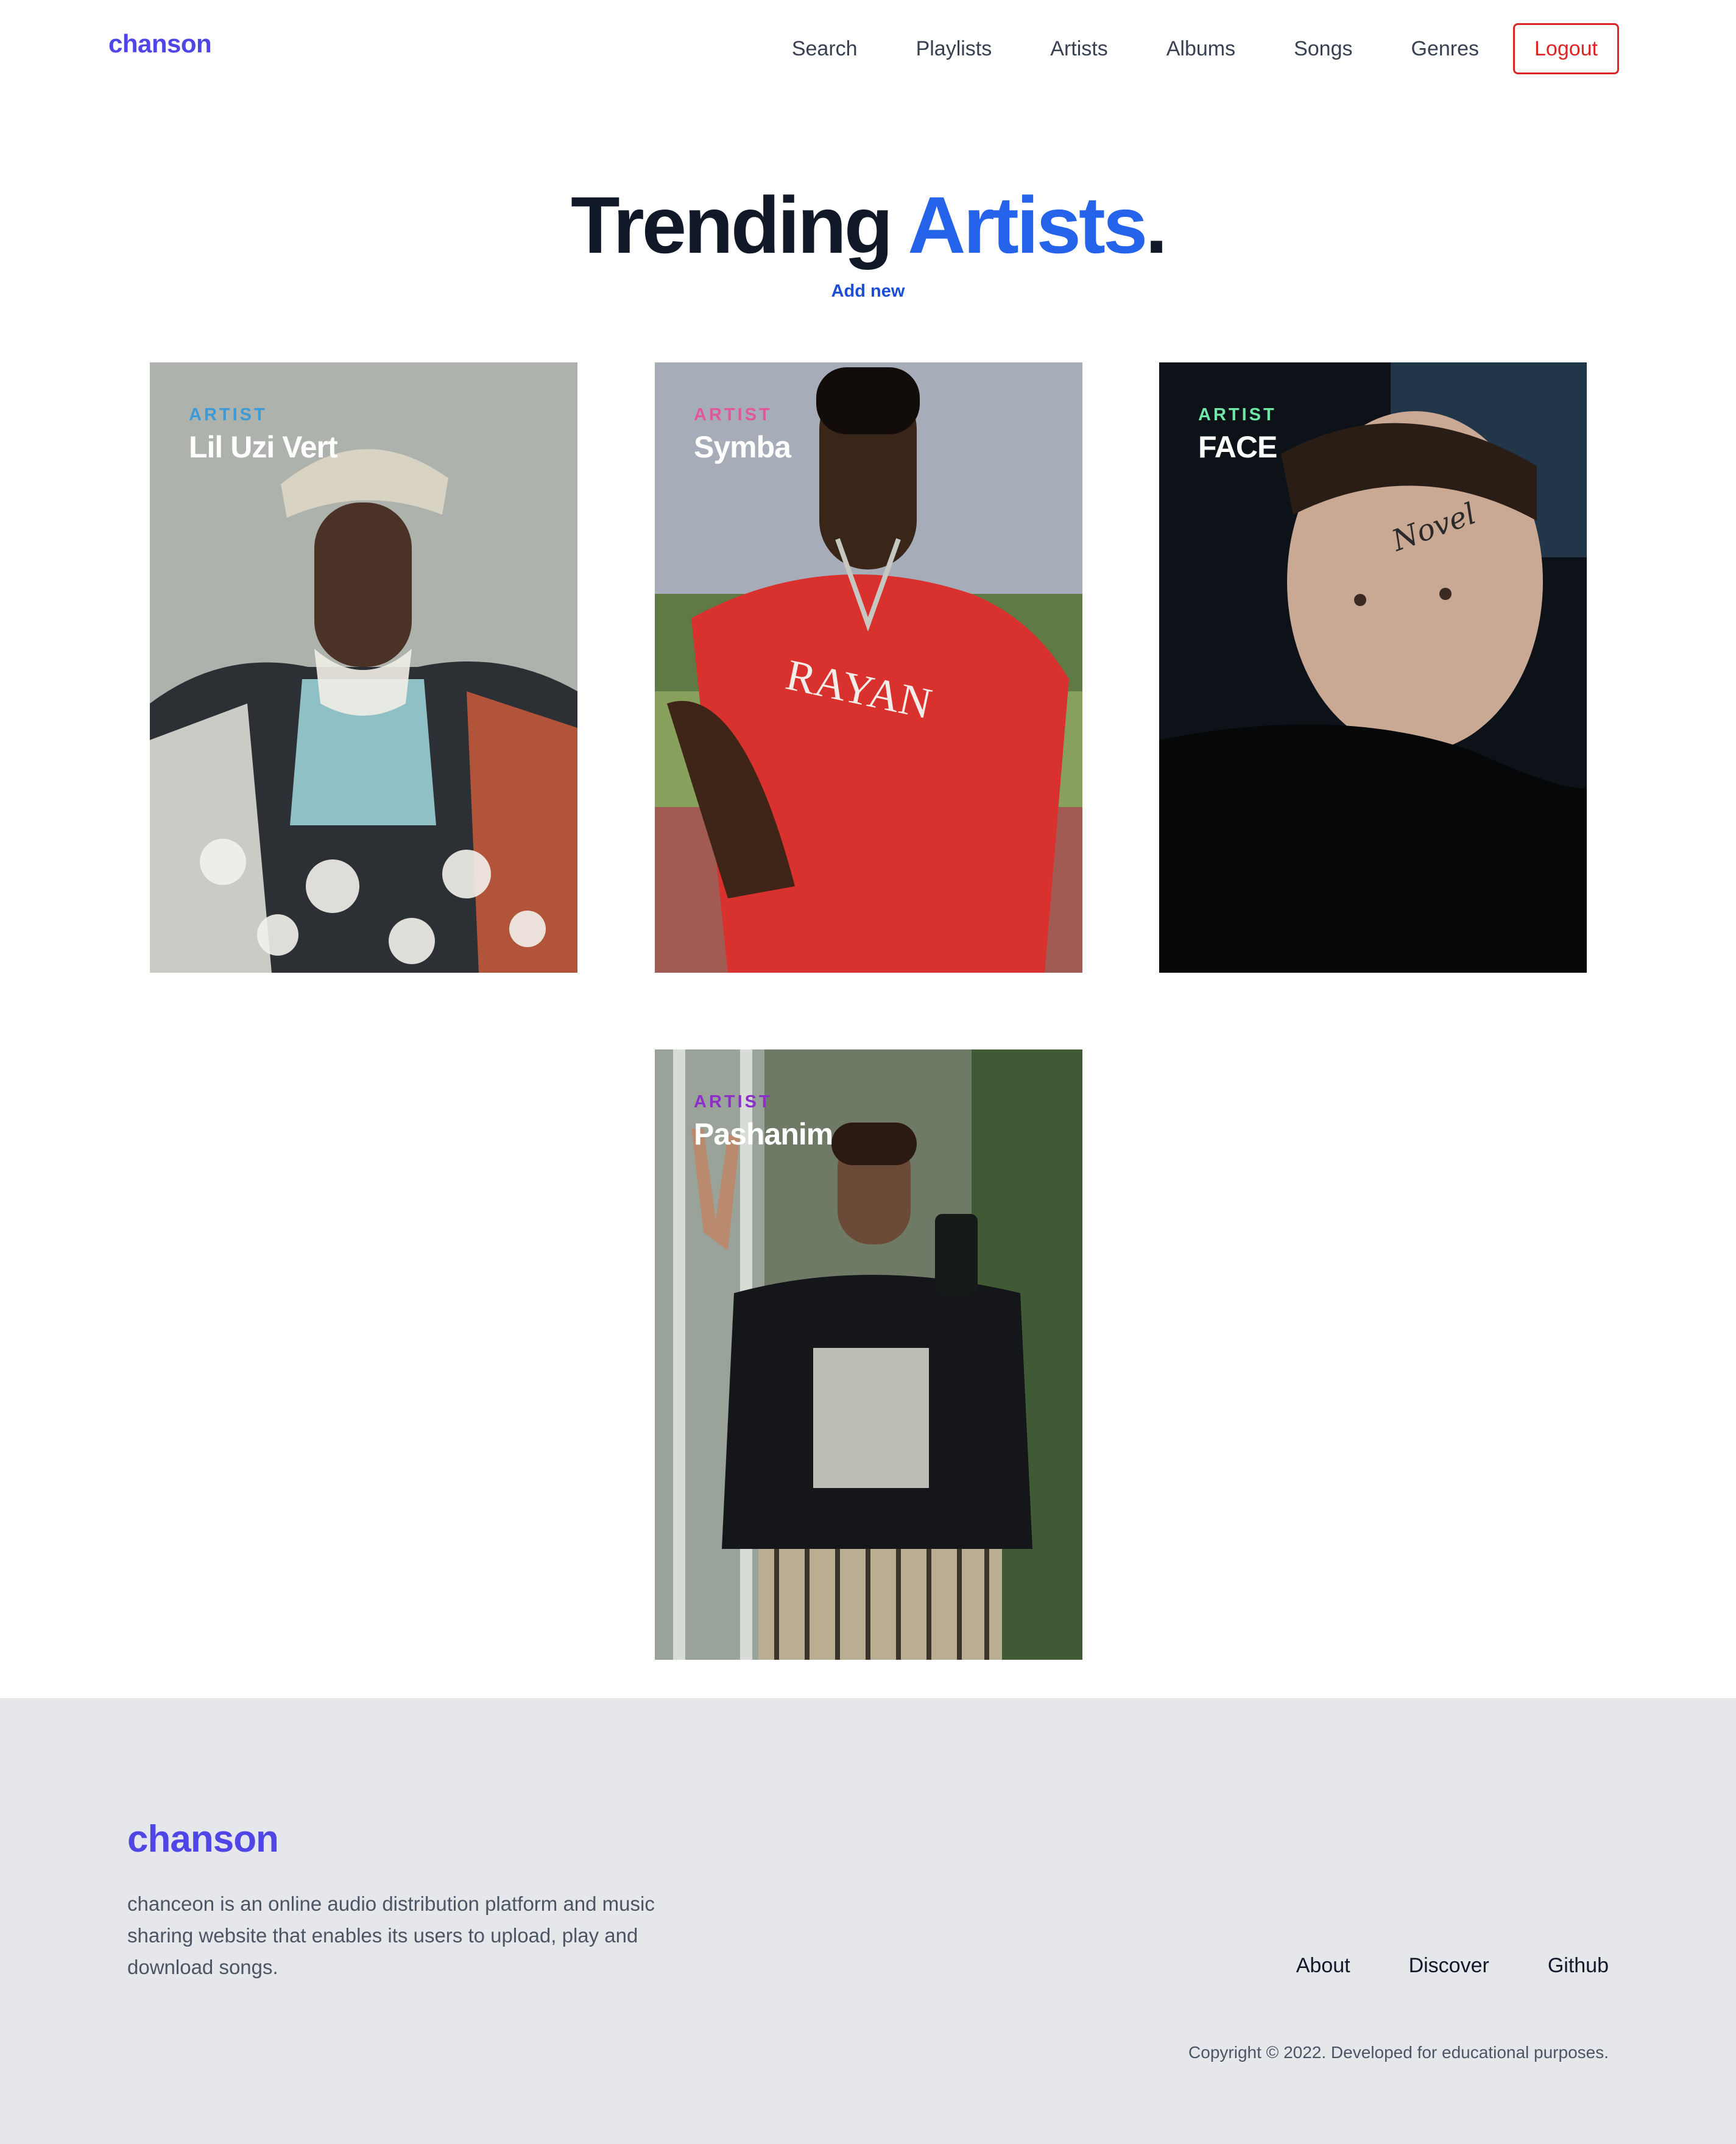 The image size is (1736, 2144). I want to click on footer-links: About Discover Github, so click(1452, 1966).